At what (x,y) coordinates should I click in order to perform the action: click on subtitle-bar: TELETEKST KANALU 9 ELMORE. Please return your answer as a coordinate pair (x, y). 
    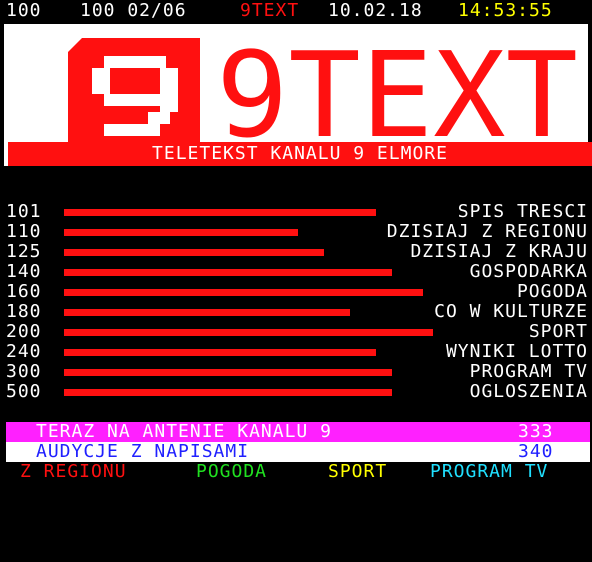
    Looking at the image, I should click on (300, 154).